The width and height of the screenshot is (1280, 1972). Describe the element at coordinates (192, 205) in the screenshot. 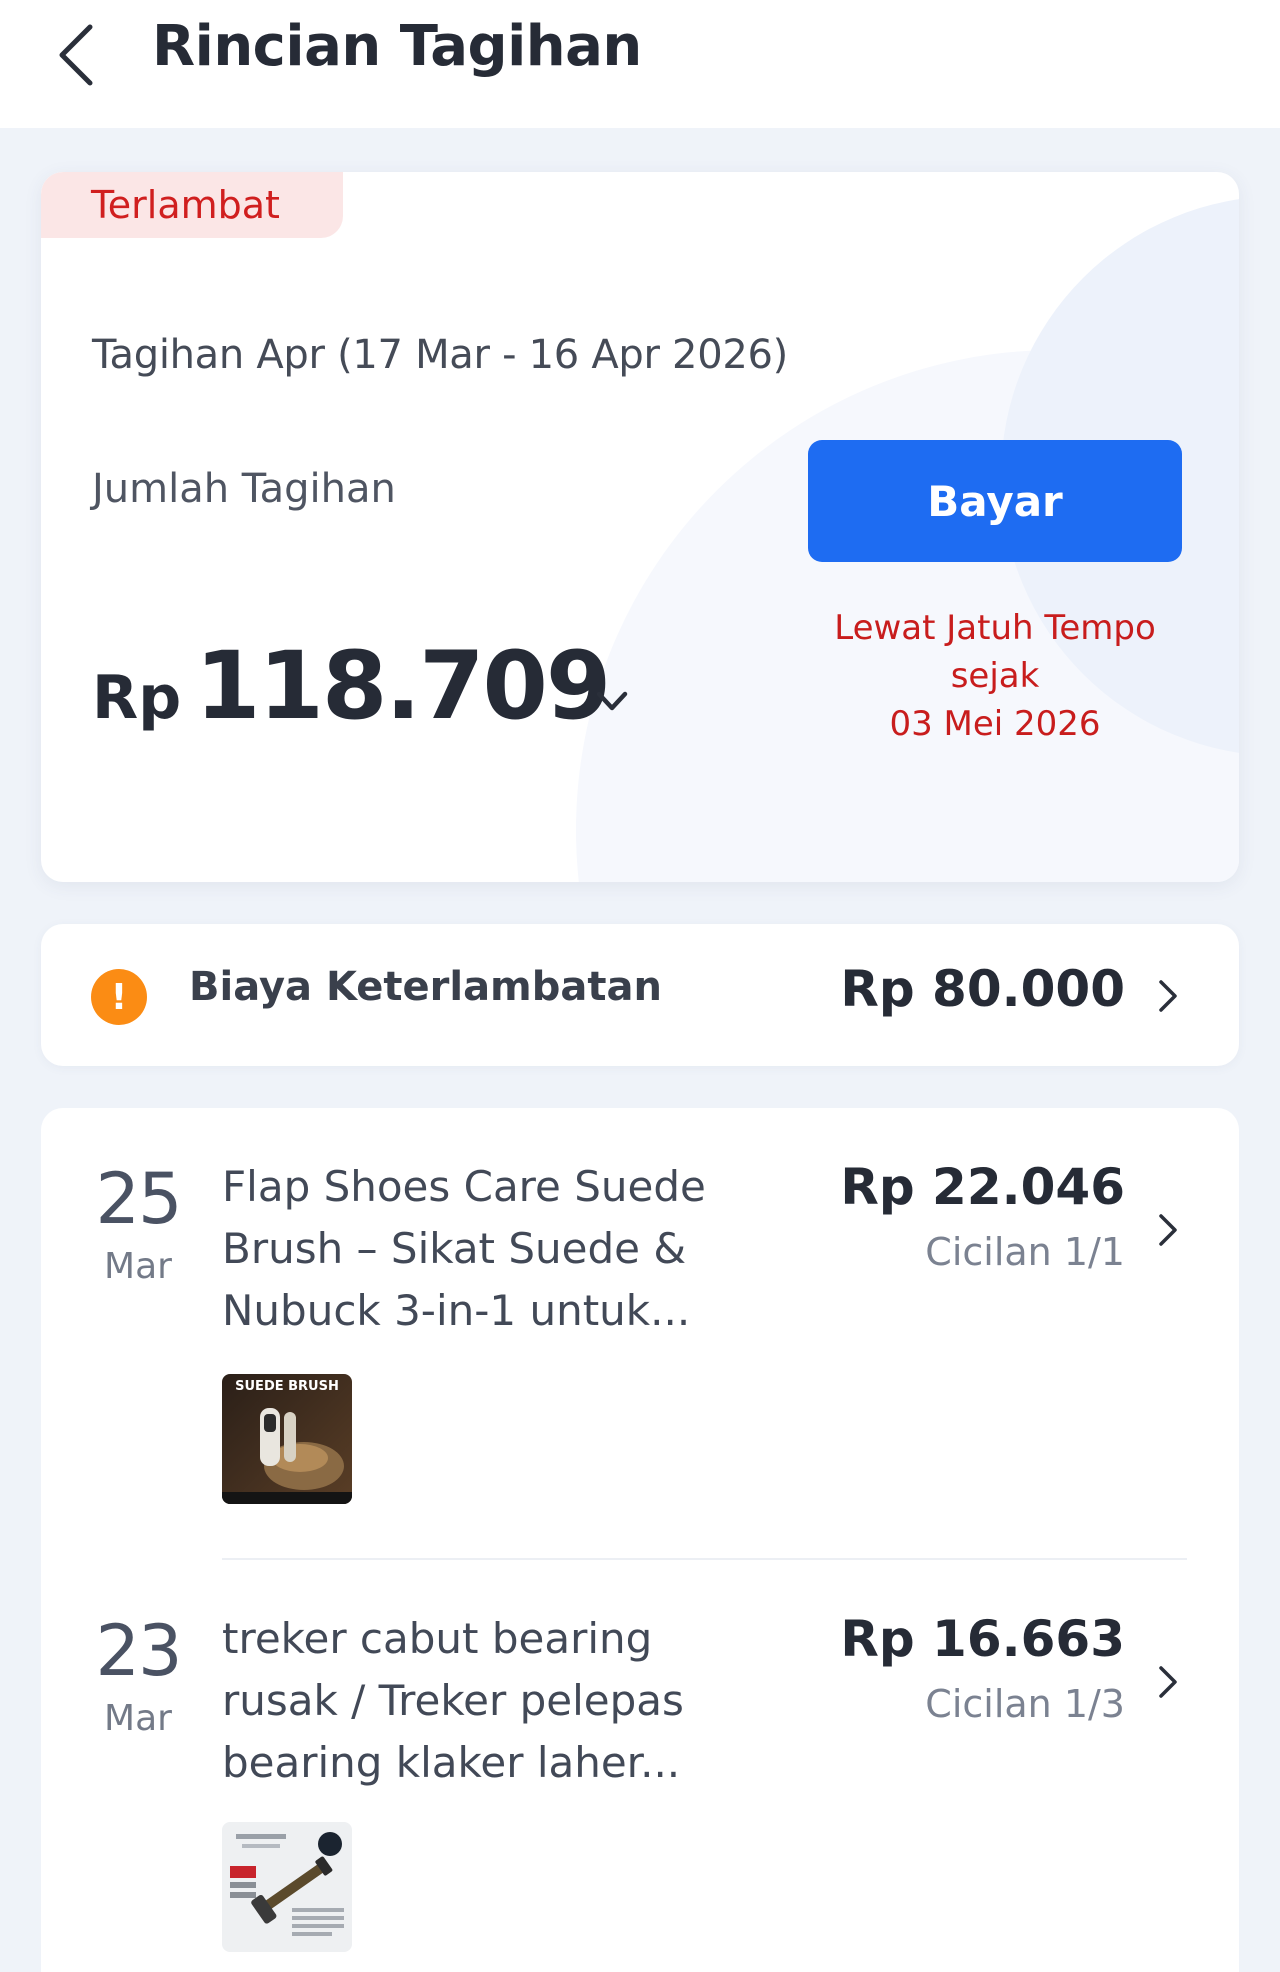

I see `status-badge: Terlambat` at that location.